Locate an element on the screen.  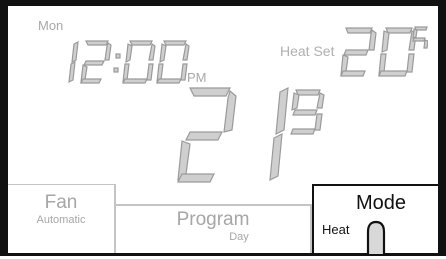
tab-fan-value: Automatic is located at coordinates (61, 220).